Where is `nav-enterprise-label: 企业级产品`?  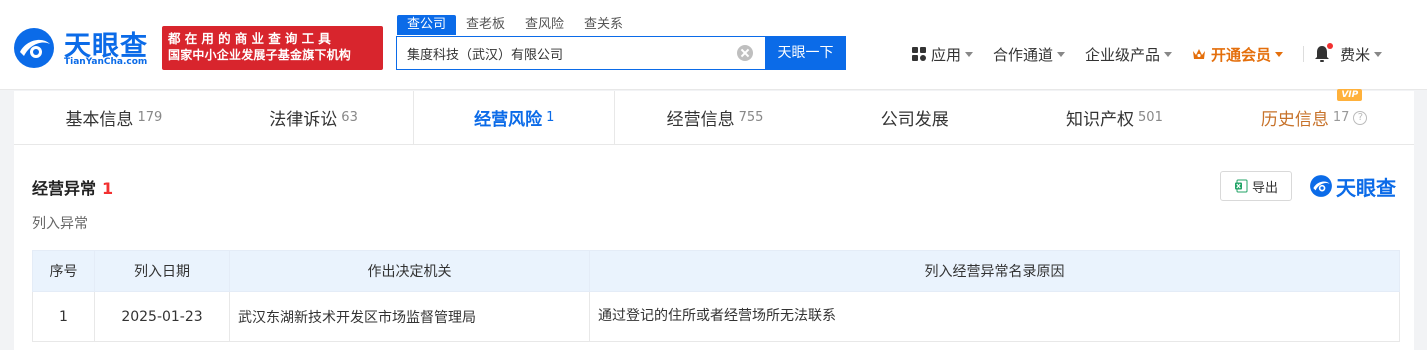
nav-enterprise-label: 企业级产品 is located at coordinates (1123, 54).